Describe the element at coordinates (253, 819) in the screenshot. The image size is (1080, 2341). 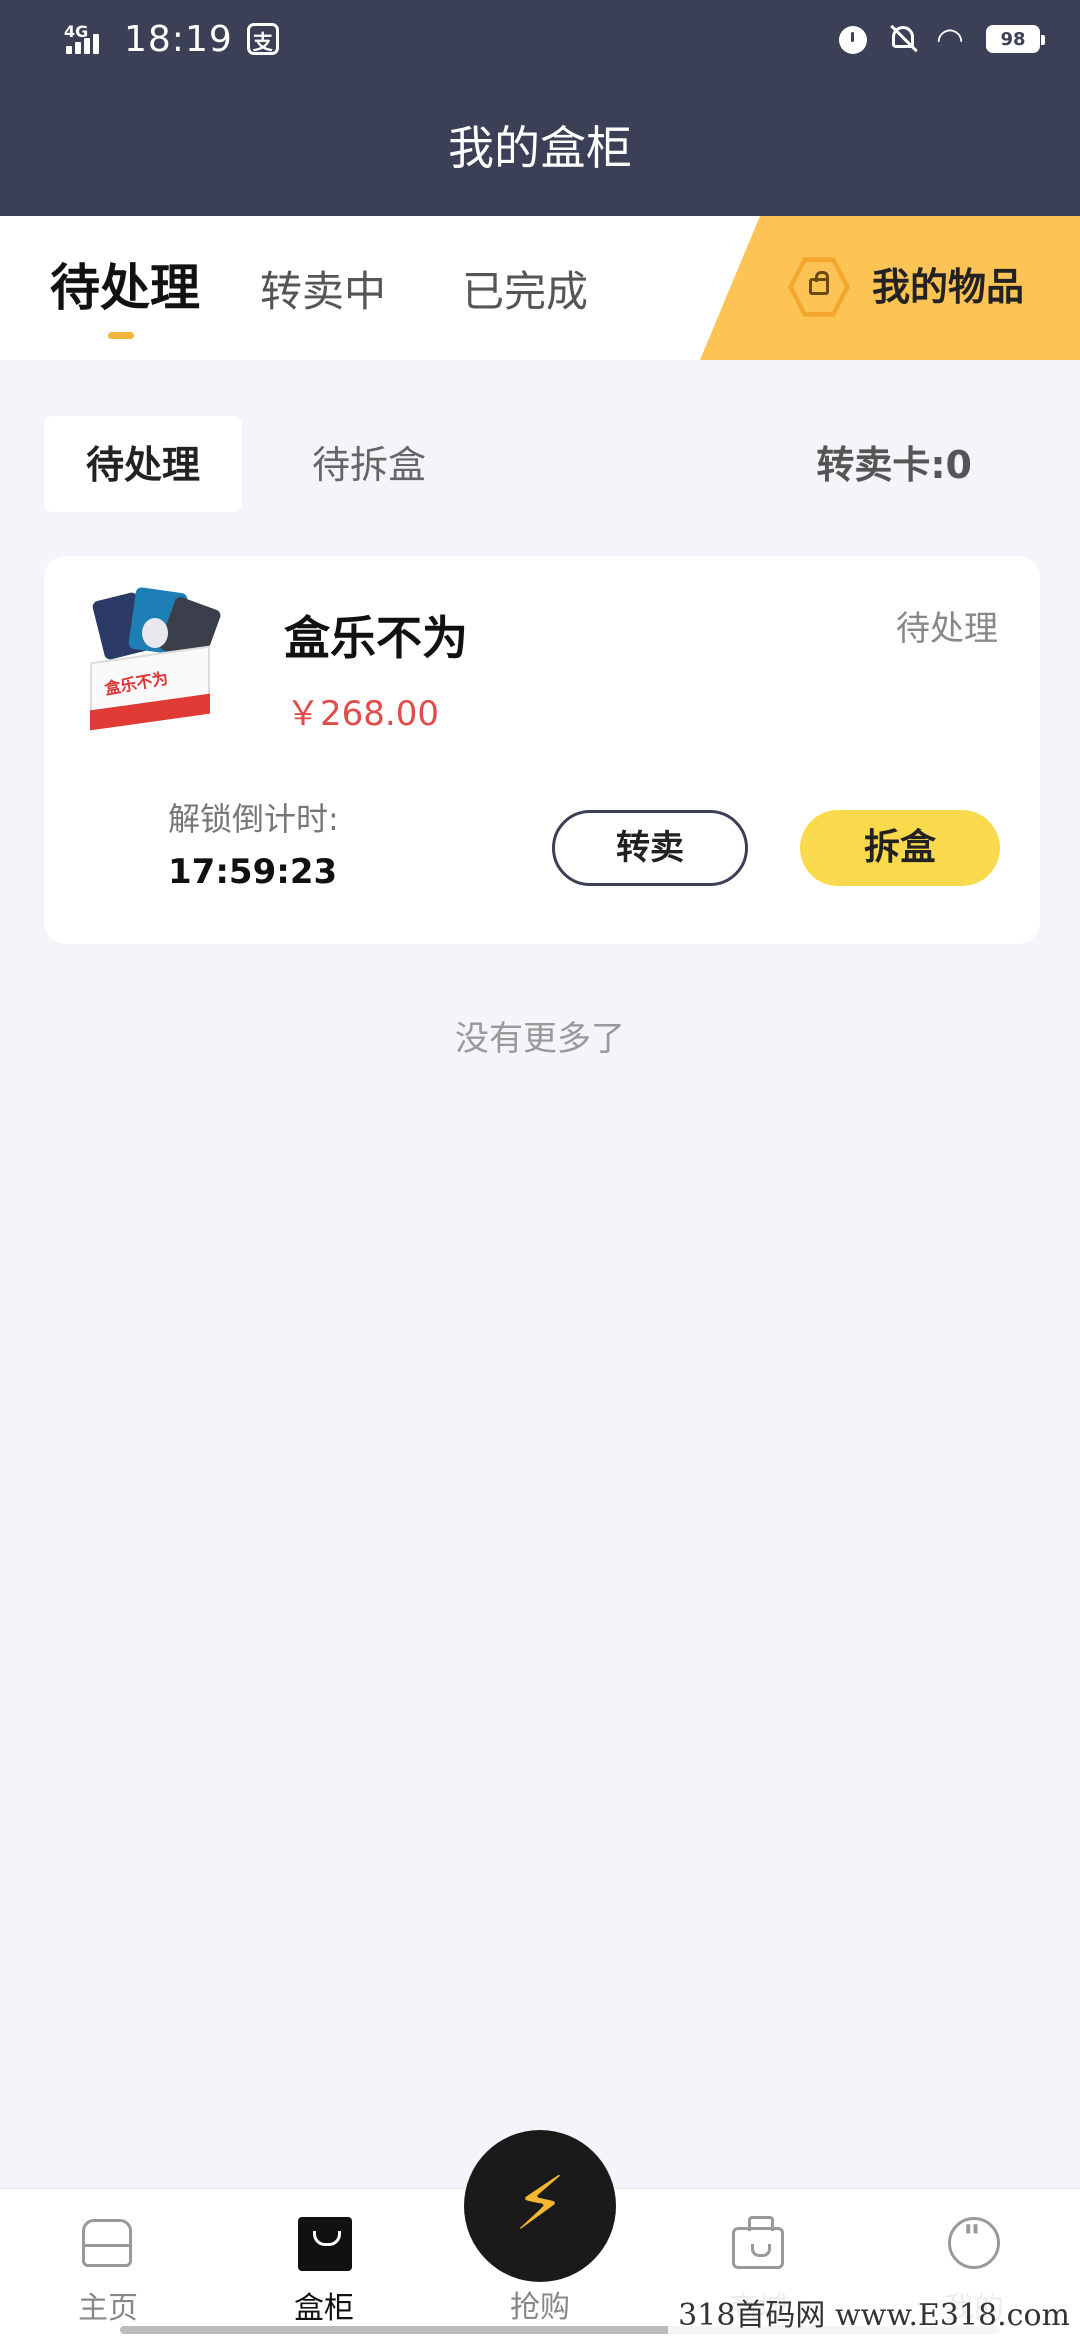
I see `countdown-label: 解锁倒计时:` at that location.